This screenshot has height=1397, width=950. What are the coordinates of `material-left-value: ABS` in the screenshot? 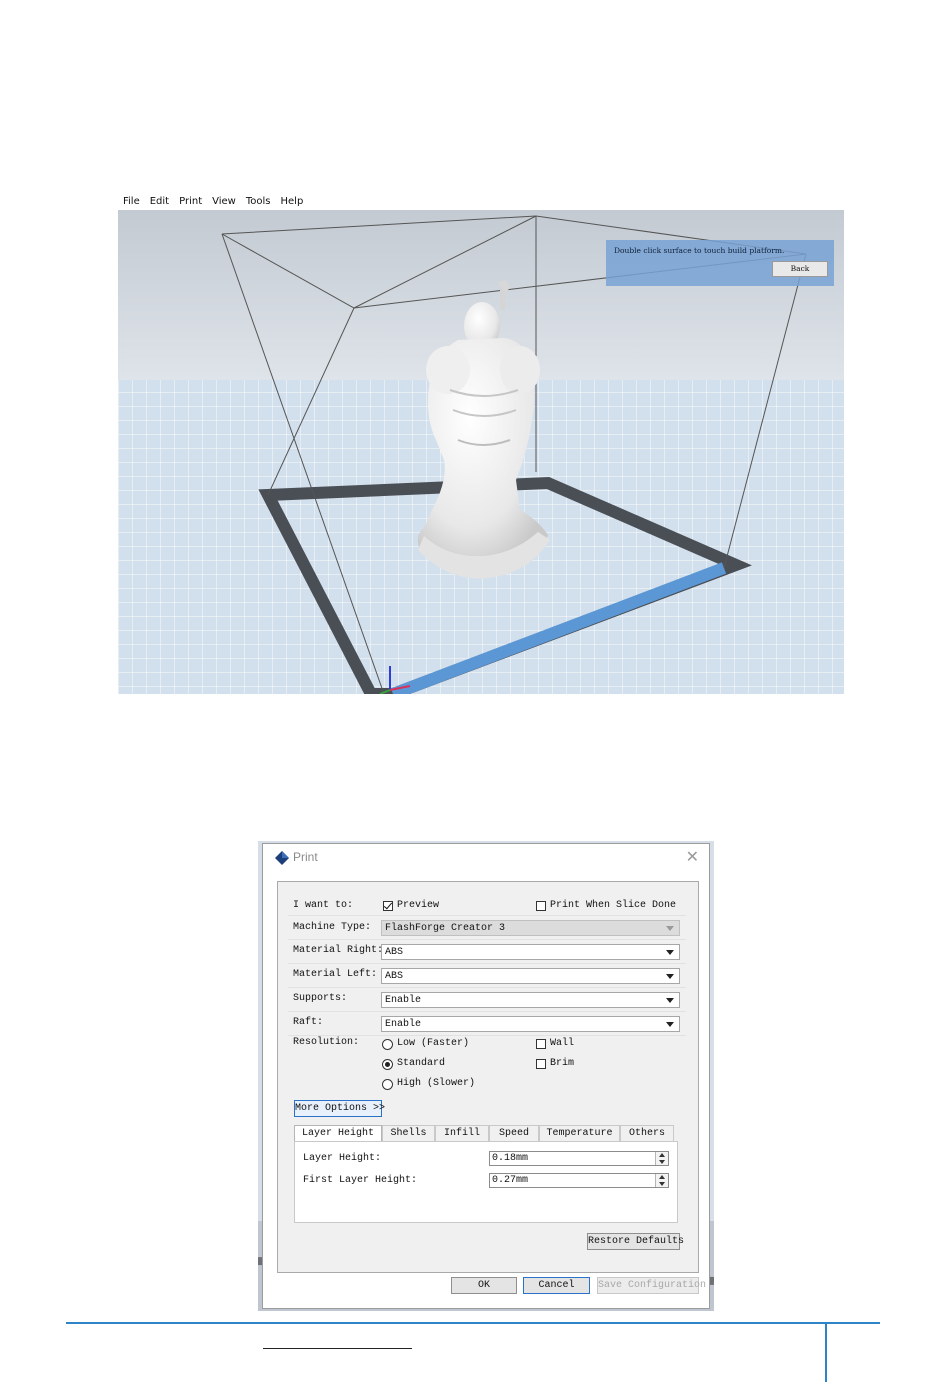 It's located at (394, 976).